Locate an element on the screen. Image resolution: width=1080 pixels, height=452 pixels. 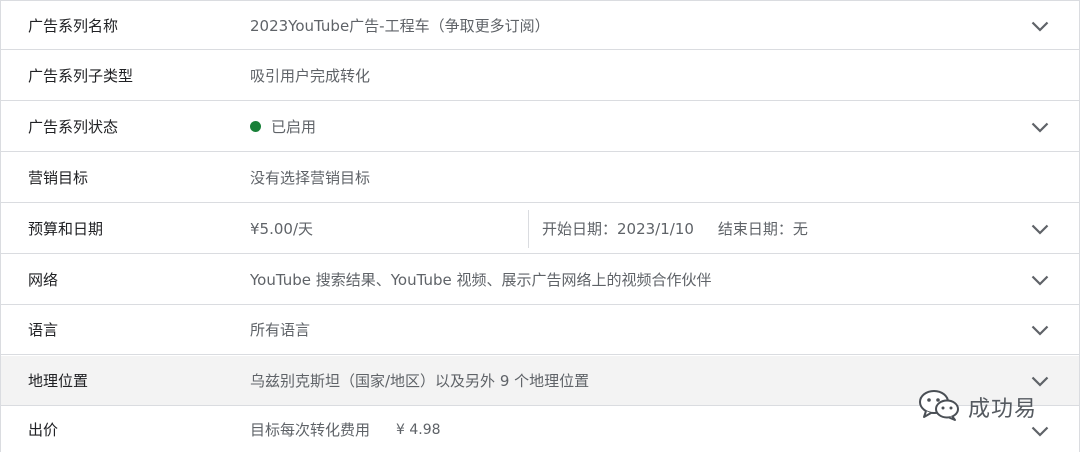
row-label: 网络 is located at coordinates (43, 280).